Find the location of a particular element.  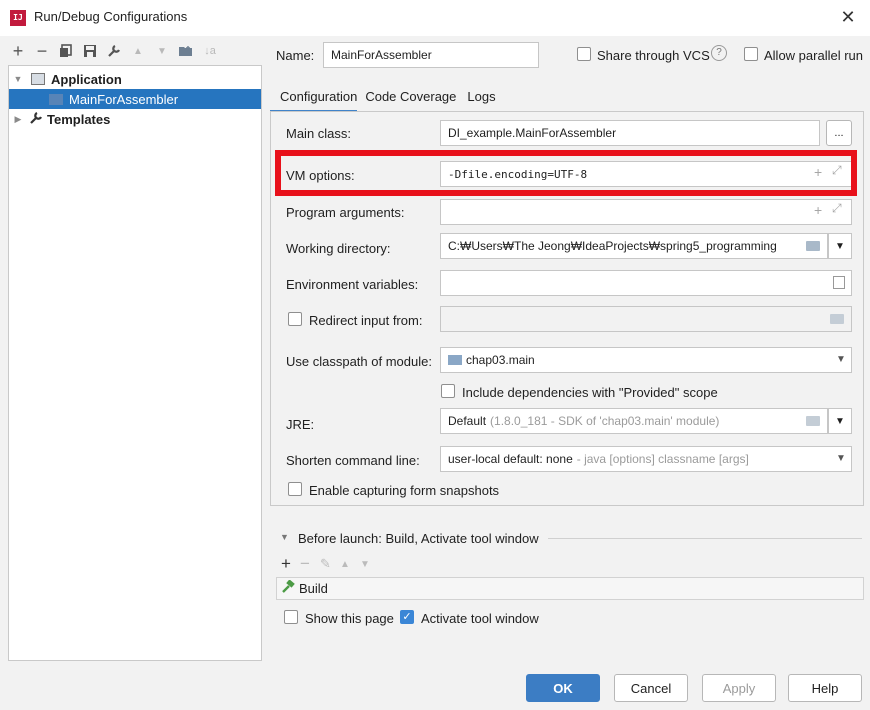

module-icon is located at coordinates (455, 360).